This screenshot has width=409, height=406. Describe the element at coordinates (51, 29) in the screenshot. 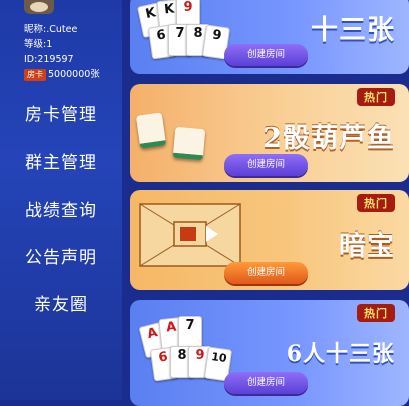

I see `nickname: 昵称:.Cutee` at that location.